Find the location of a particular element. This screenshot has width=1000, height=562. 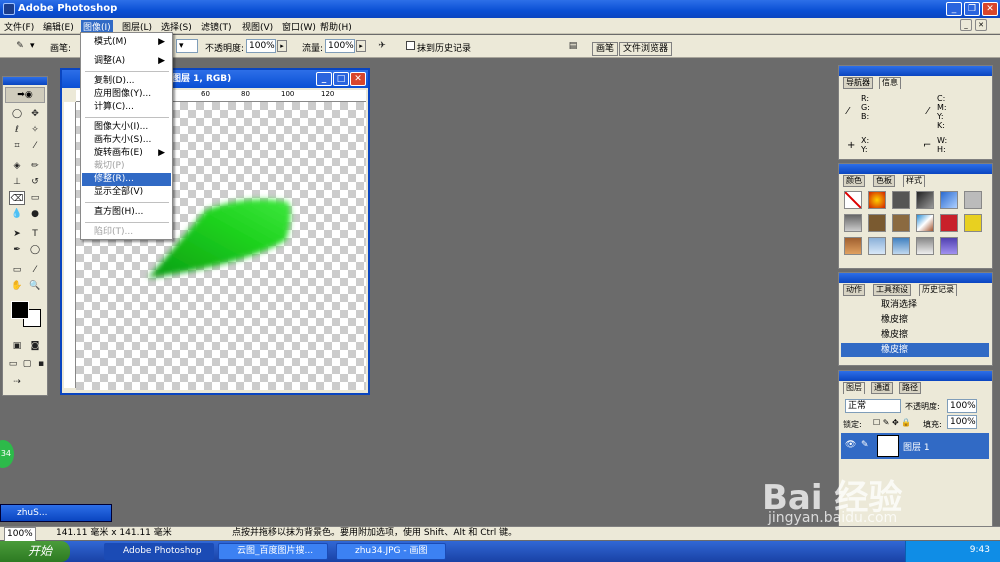

dodge-tool-icon: ● is located at coordinates (35, 214).